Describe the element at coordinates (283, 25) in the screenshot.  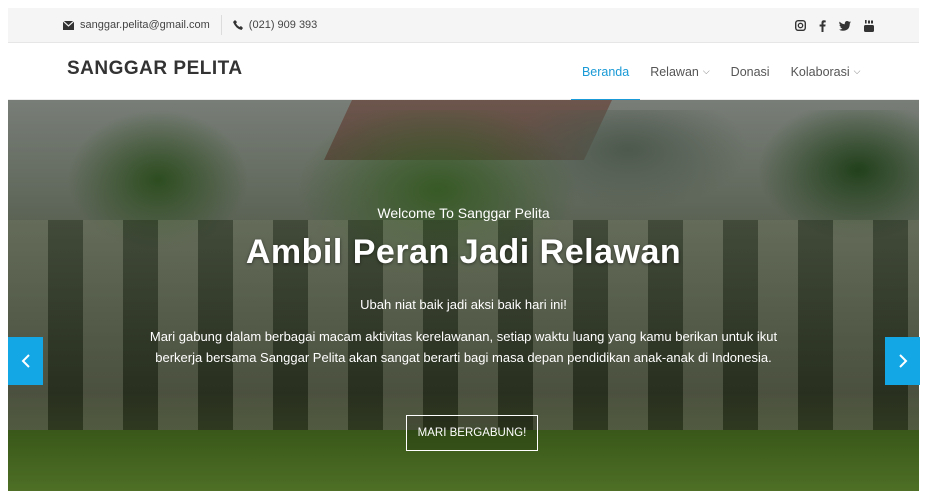
I see `phone-text: (021) 909 393` at that location.